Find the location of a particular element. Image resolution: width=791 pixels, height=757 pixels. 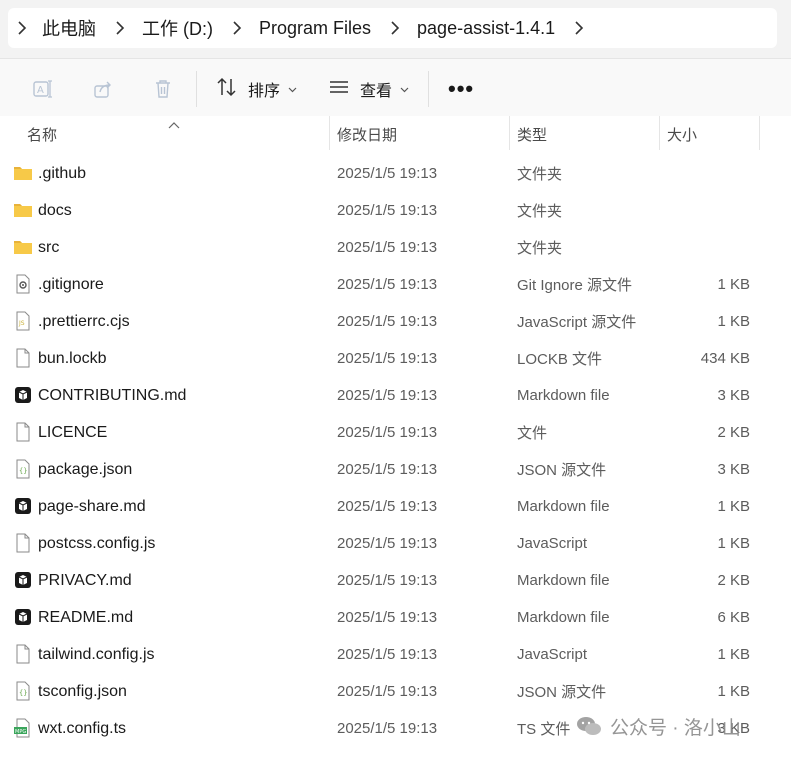

share-icon is located at coordinates (103, 89).